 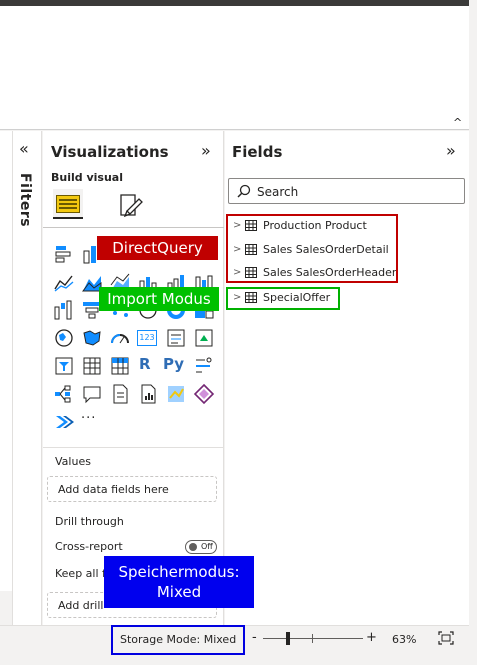 What do you see at coordinates (89, 546) in the screenshot?
I see `cross-report-label: Cross-report` at bounding box center [89, 546].